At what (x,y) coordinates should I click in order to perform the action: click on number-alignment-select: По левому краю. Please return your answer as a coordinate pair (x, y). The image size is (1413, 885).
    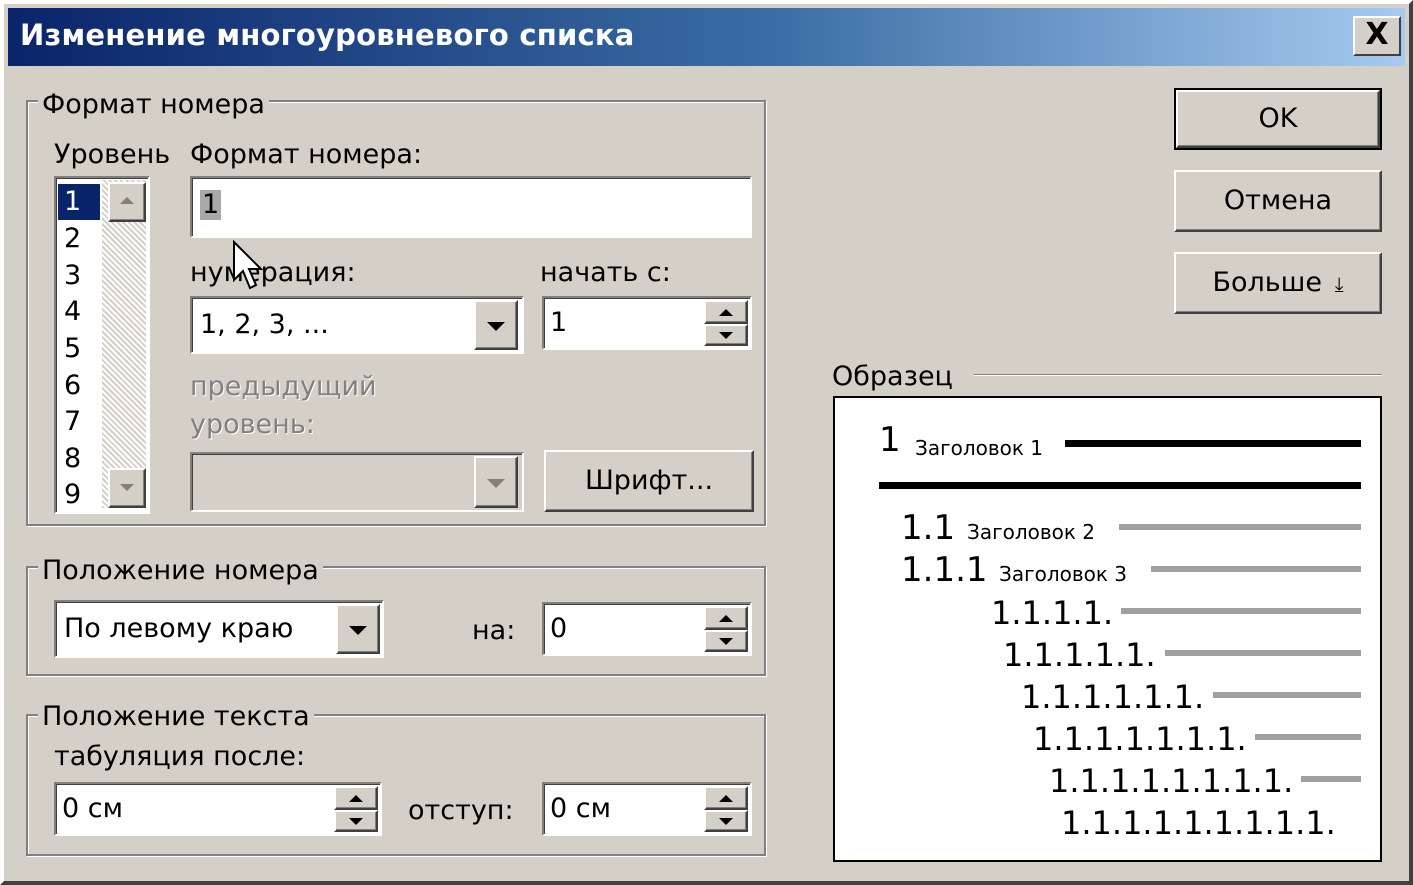
    Looking at the image, I should click on (219, 629).